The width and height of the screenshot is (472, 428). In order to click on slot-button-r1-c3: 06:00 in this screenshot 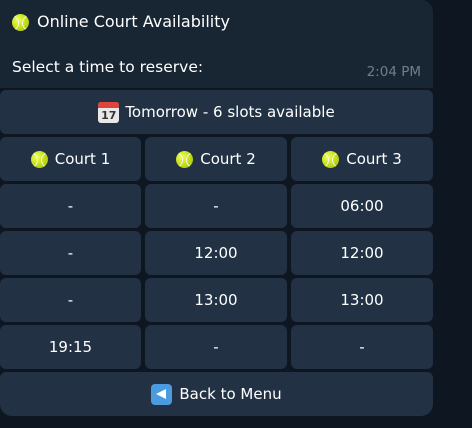, I will do `click(362, 206)`.